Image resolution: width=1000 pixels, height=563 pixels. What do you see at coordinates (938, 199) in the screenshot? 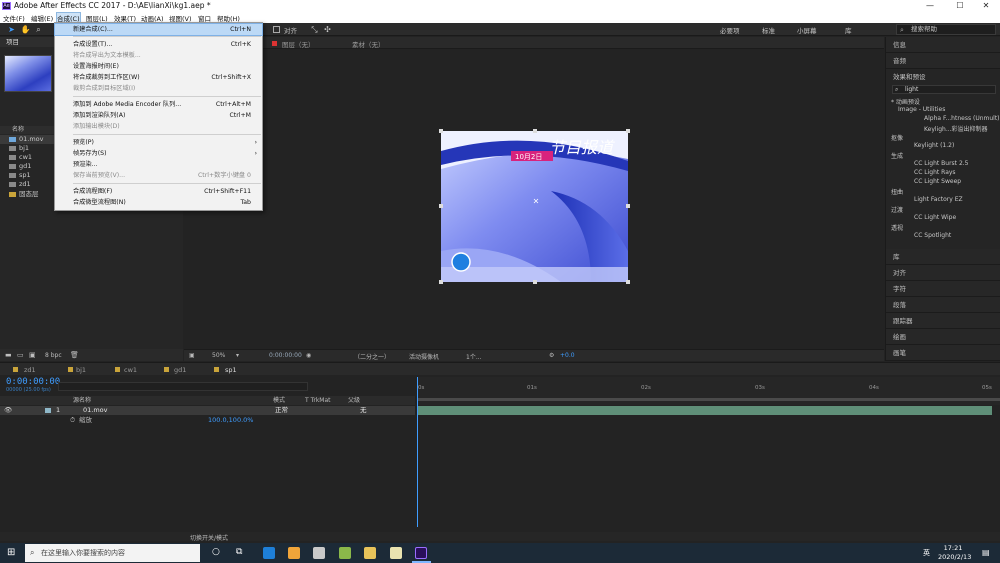
I see `effect-item: Light Factory EZ` at bounding box center [938, 199].